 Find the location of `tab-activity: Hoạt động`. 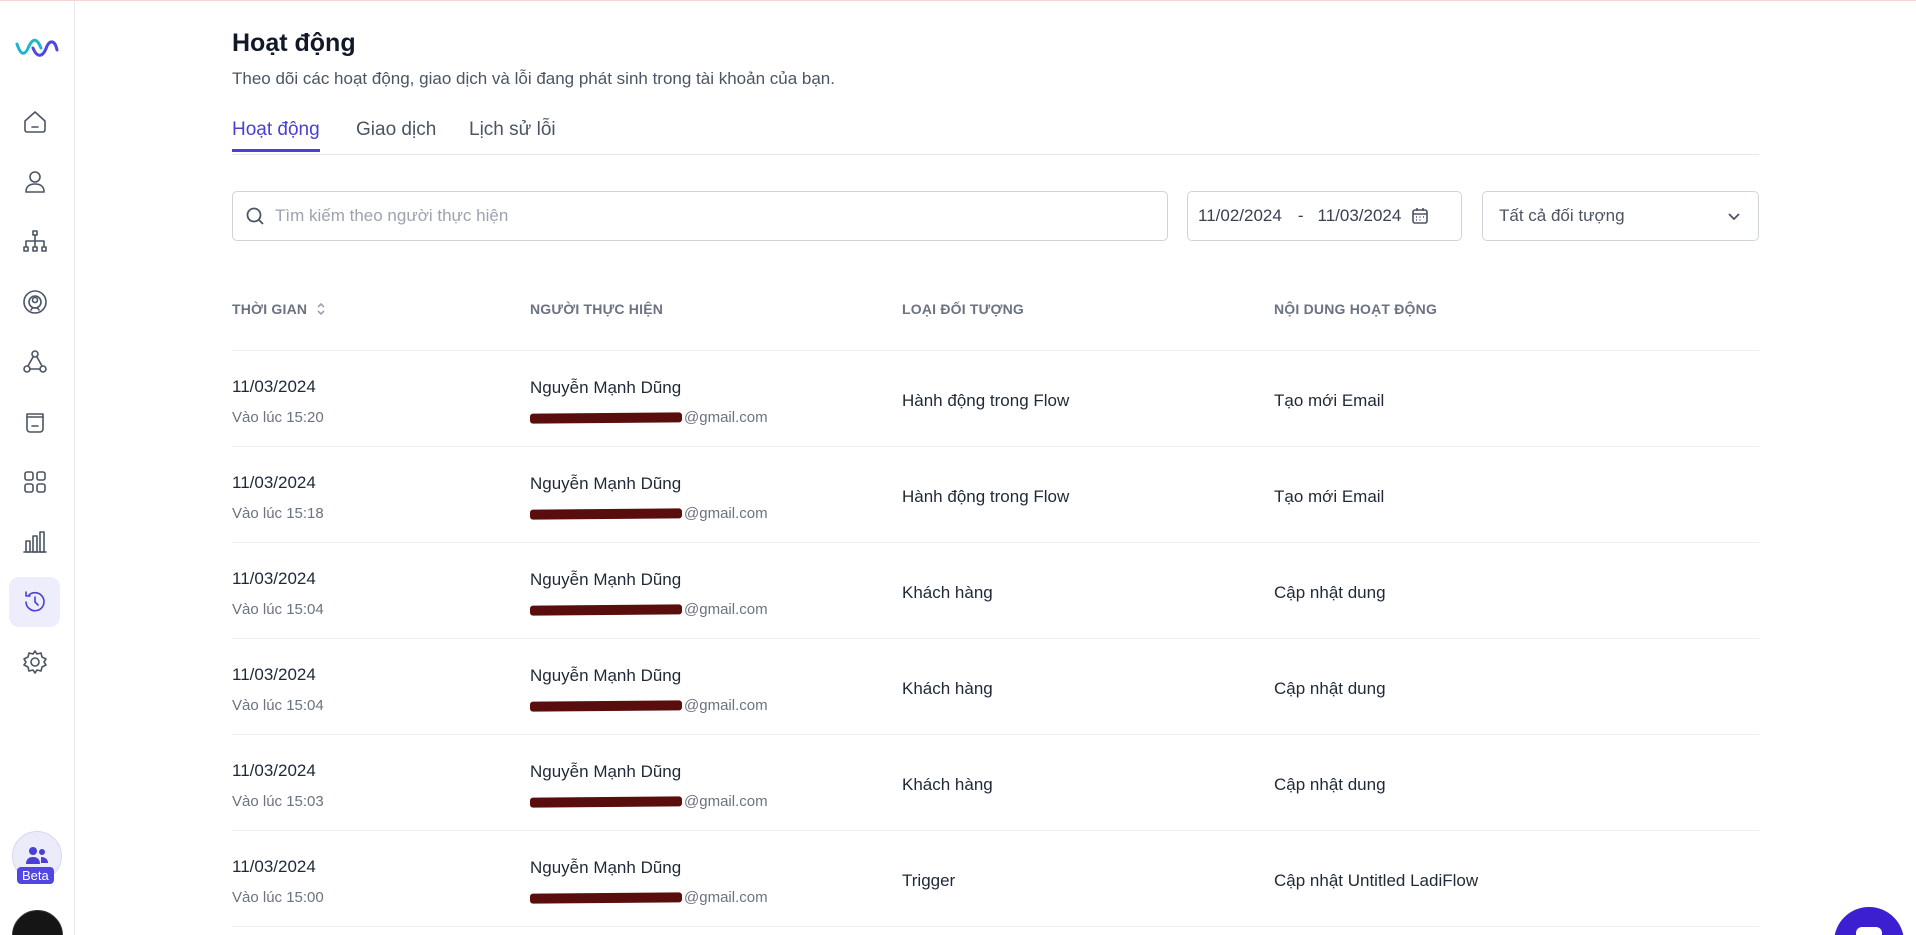

tab-activity: Hoạt động is located at coordinates (276, 135).